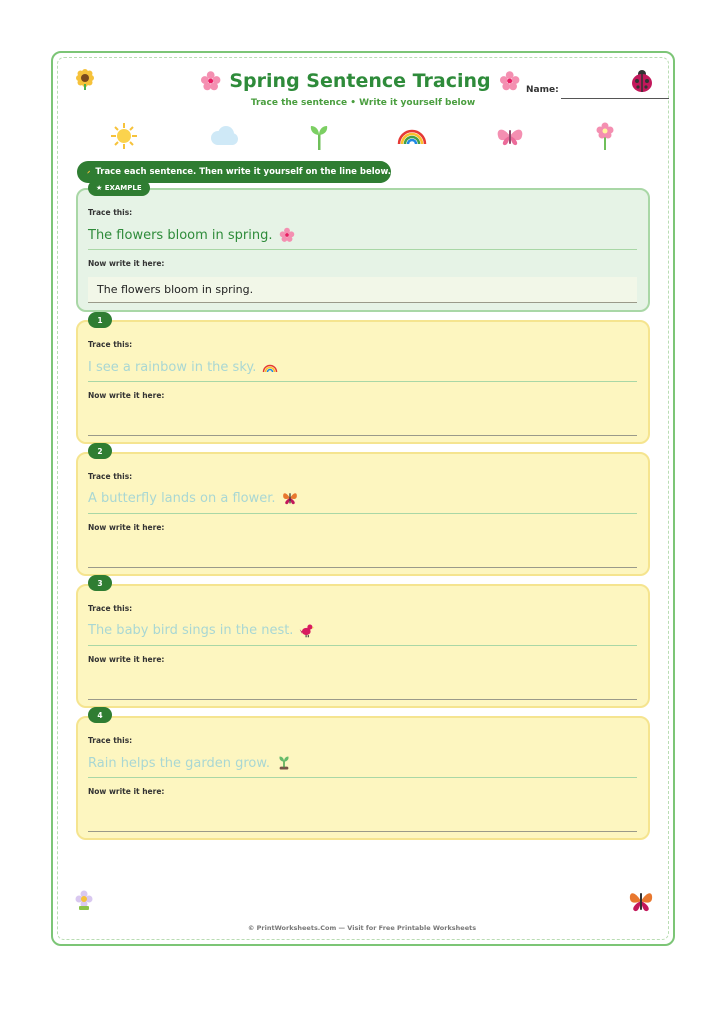 The image size is (724, 1024). Describe the element at coordinates (191, 630) in the screenshot. I see `trace-sentence: The baby bird sings in the nest.` at that location.